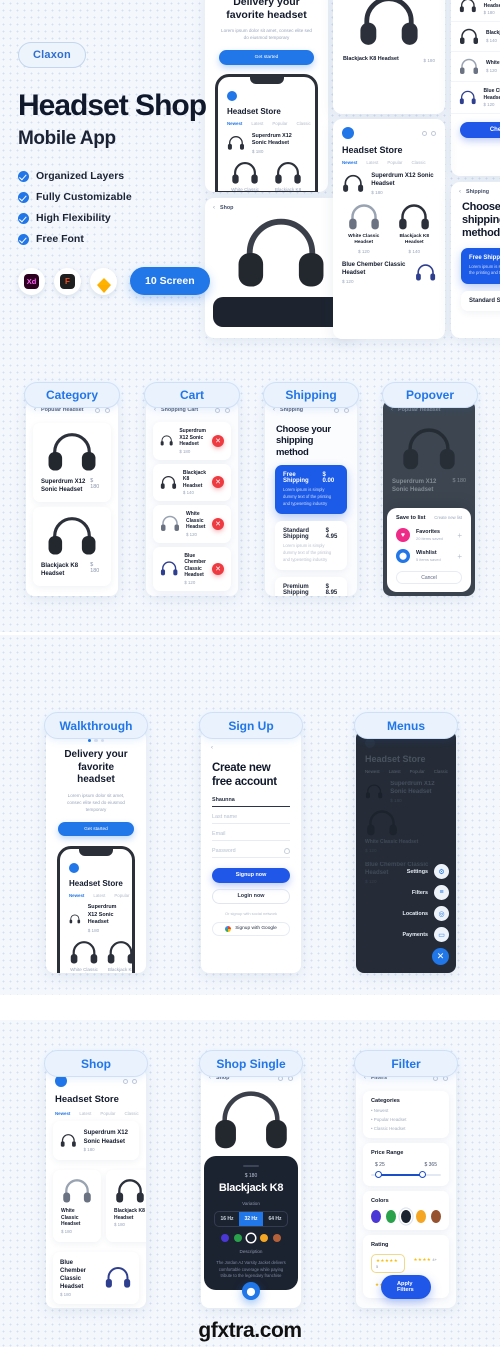 Image resolution: width=500 pixels, height=1347 pixels. What do you see at coordinates (475, 37) in the screenshot?
I see `list-item: Blackjack K8 Headset$ 140` at bounding box center [475, 37].